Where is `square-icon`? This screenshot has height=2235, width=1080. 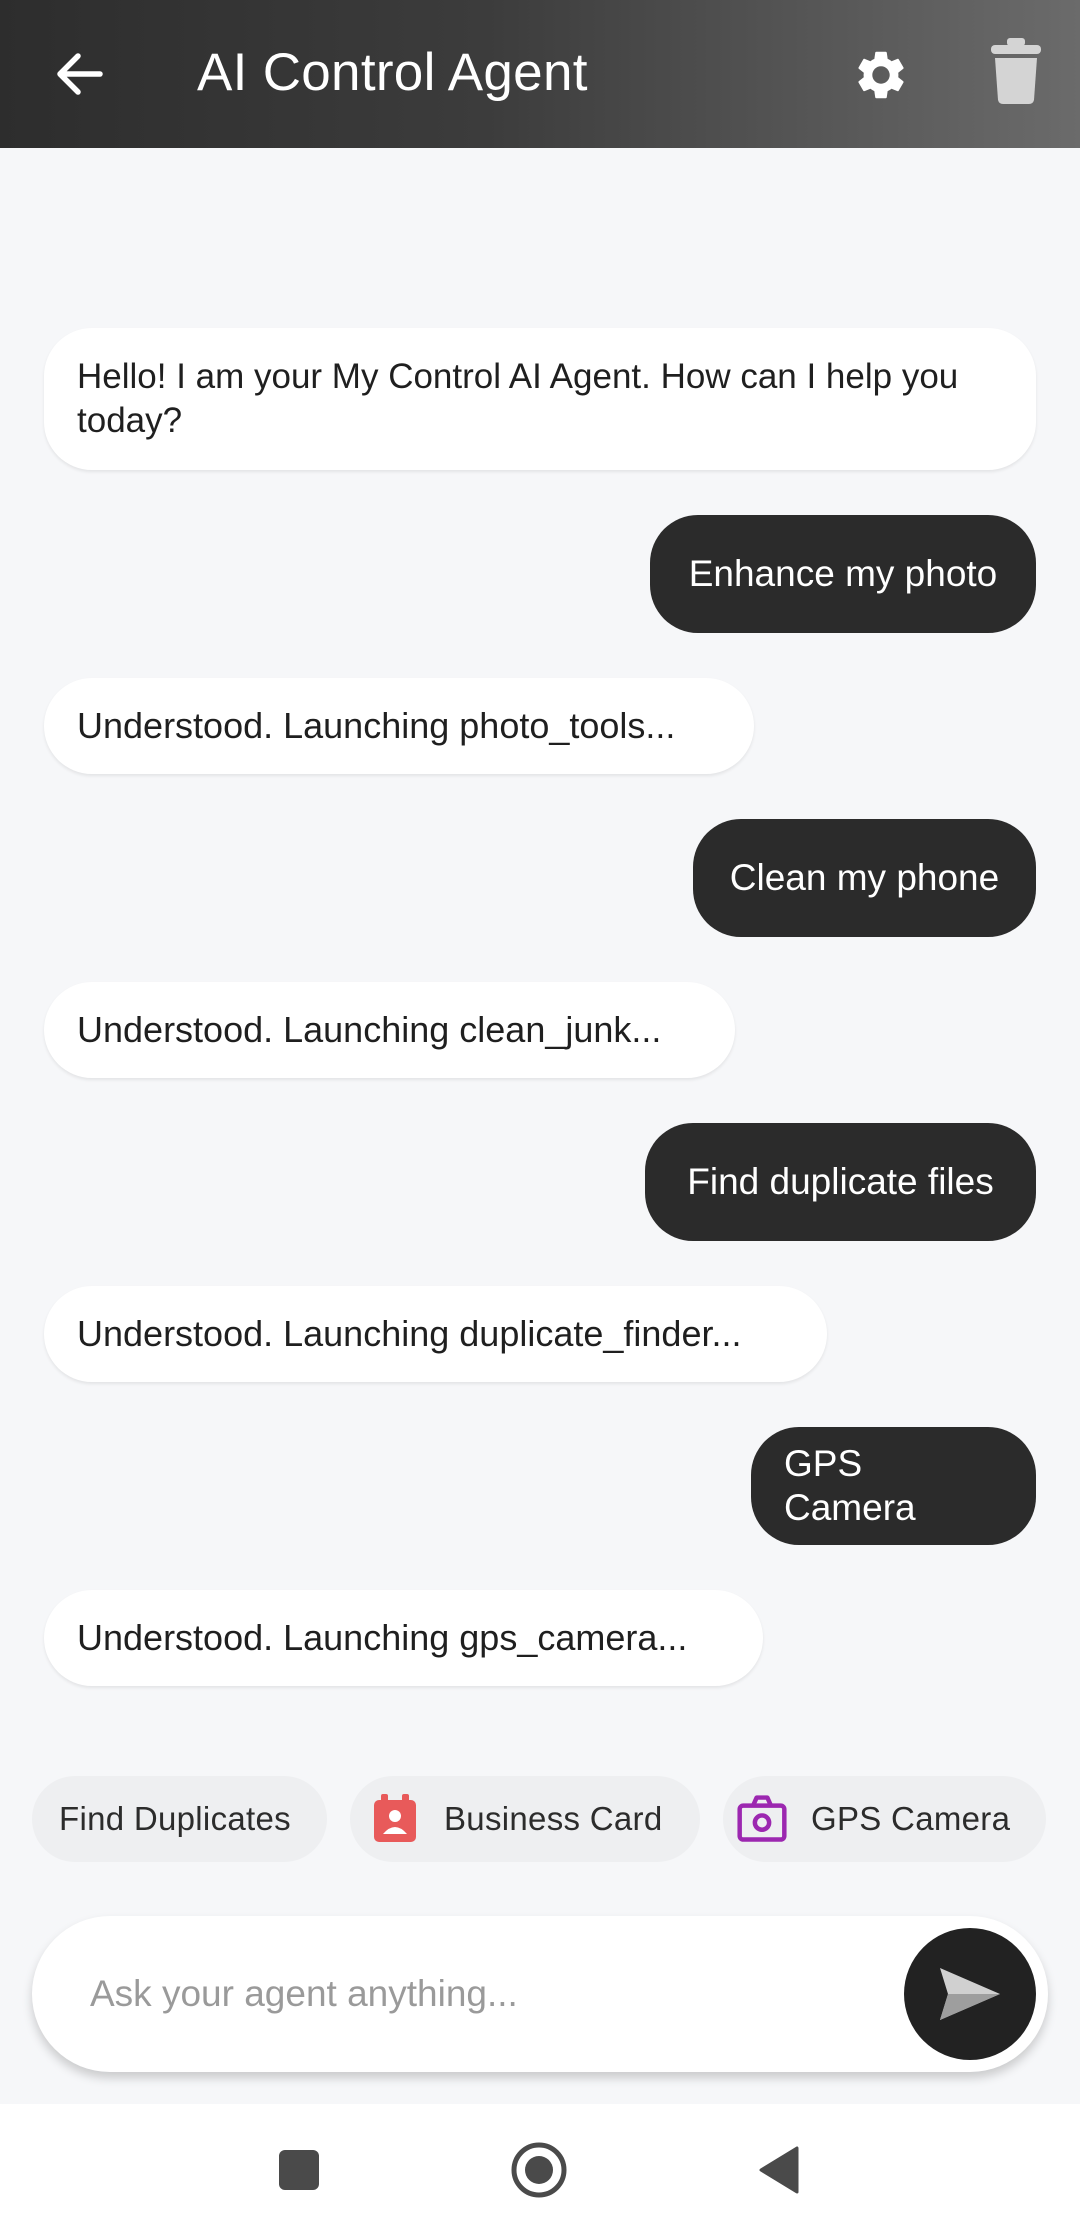
square-icon is located at coordinates (299, 2170).